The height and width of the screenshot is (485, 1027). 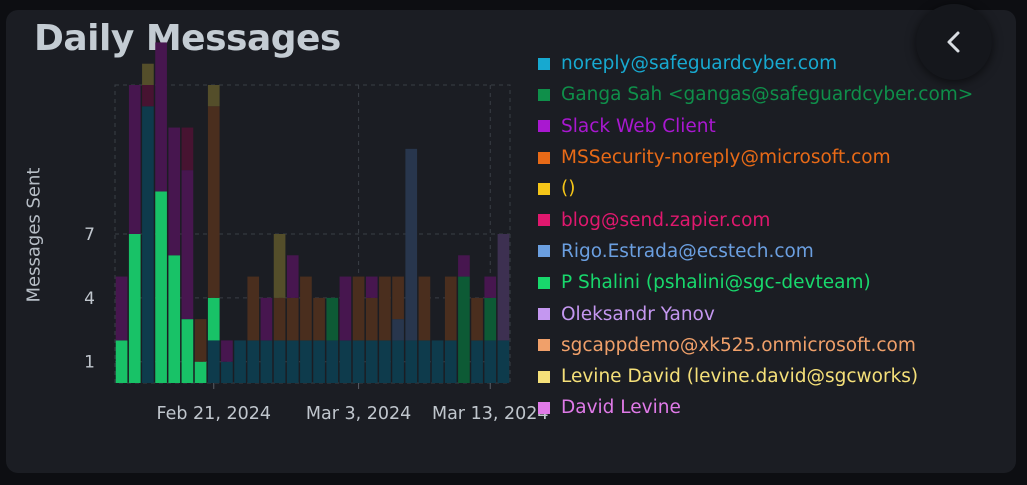 What do you see at coordinates (621, 408) in the screenshot?
I see `legend-label: David Levine` at bounding box center [621, 408].